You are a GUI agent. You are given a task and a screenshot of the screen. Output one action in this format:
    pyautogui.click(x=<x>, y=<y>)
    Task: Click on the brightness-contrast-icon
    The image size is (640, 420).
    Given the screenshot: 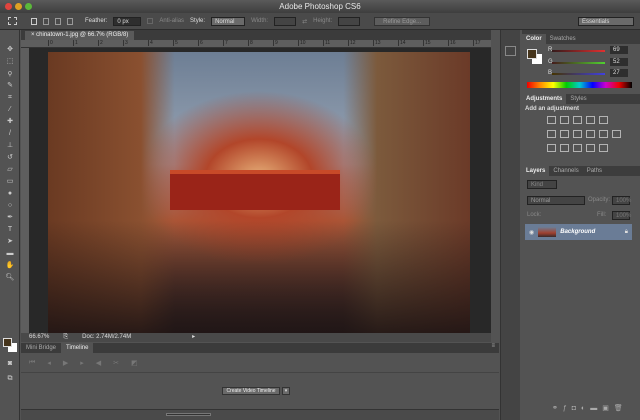 What is the action you would take?
    pyautogui.click(x=551, y=120)
    